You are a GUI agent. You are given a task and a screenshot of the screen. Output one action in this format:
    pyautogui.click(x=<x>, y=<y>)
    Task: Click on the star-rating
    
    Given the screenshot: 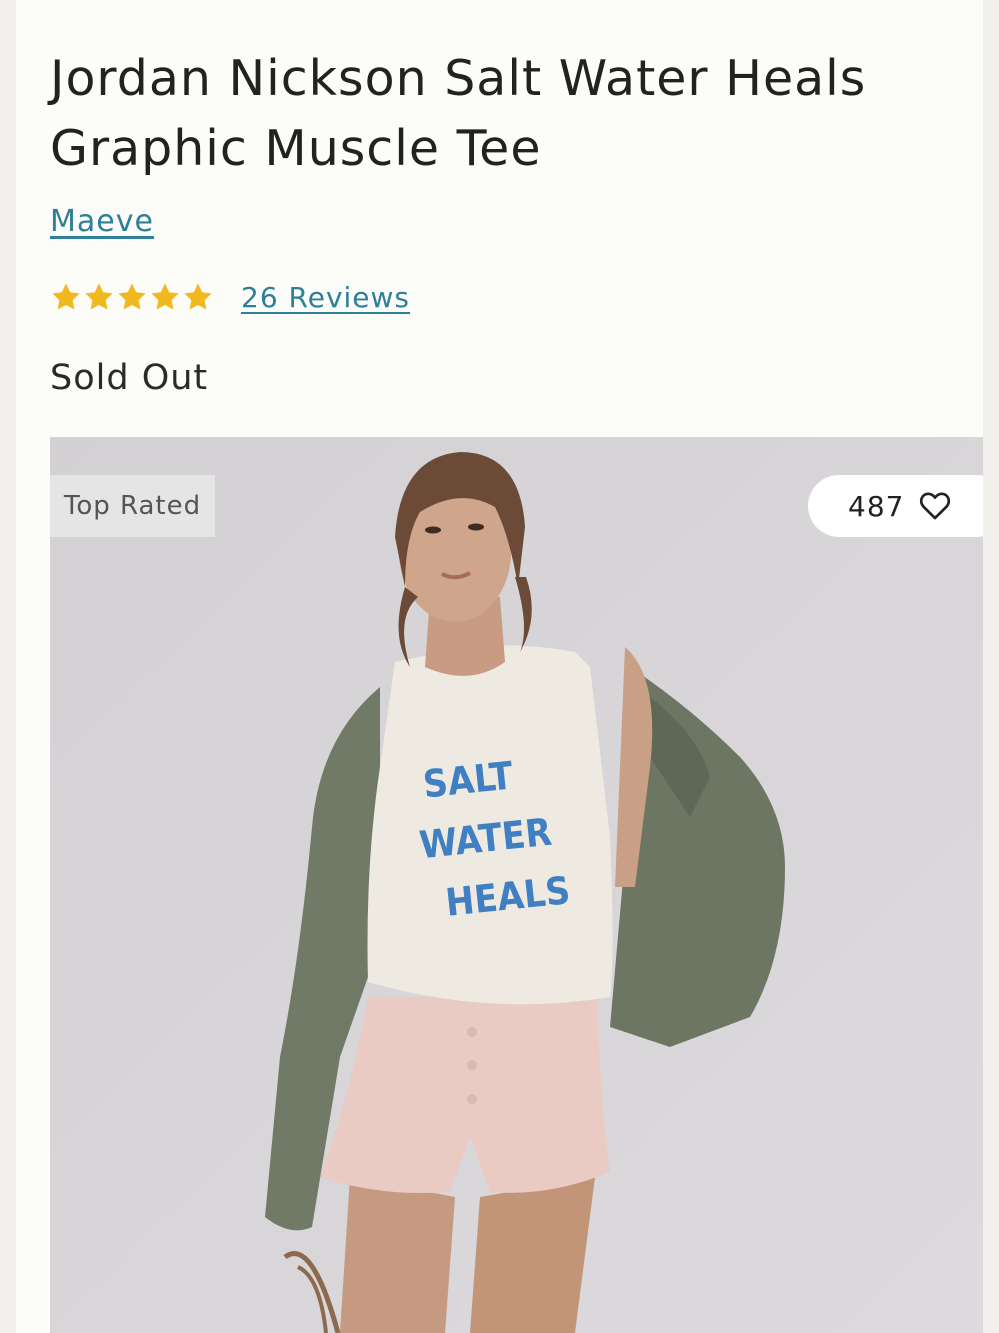 What is the action you would take?
    pyautogui.click(x=132, y=297)
    